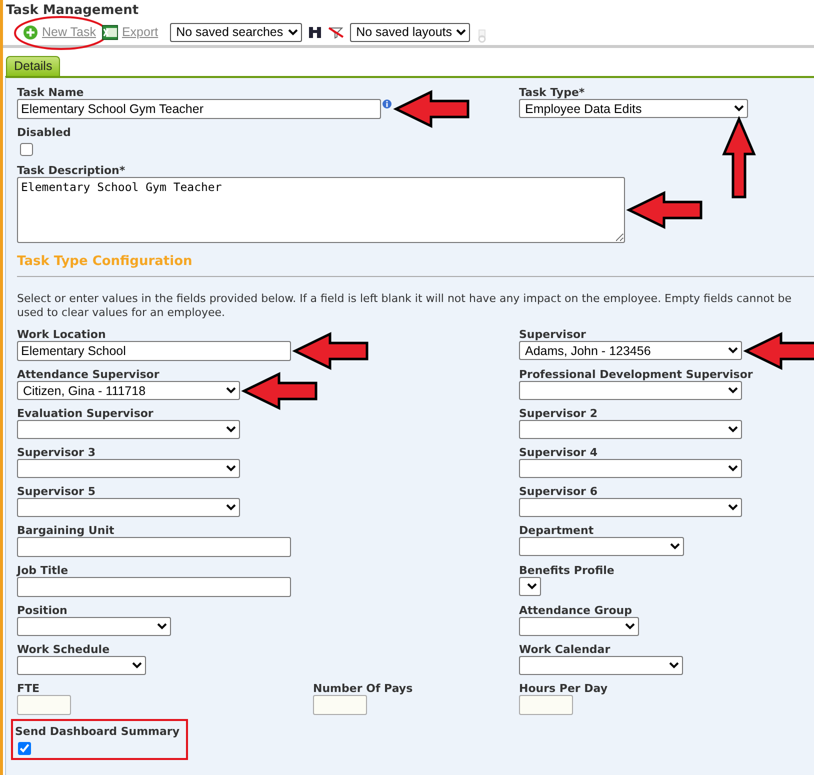  What do you see at coordinates (199, 109) in the screenshot?
I see `input-field: Elementary School Gym Teacher` at bounding box center [199, 109].